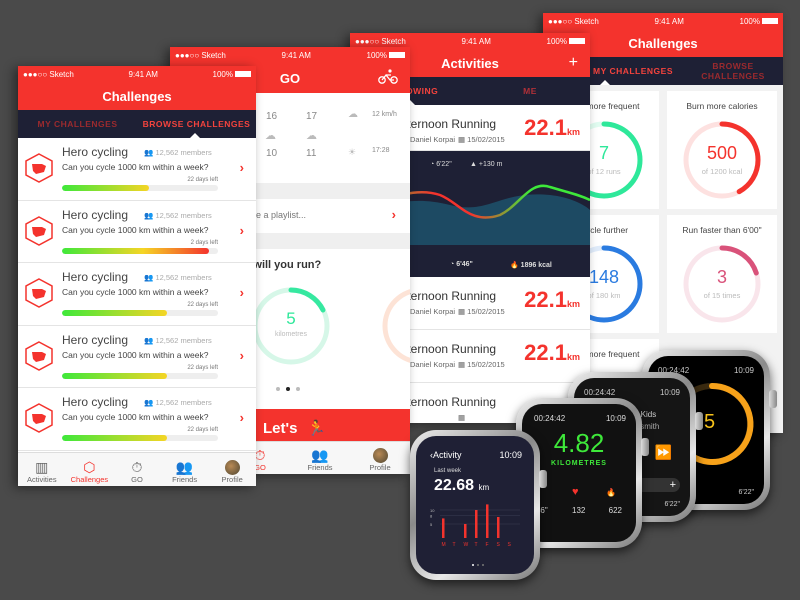  I want to click on flame-icon: 🔥, so click(611, 492).